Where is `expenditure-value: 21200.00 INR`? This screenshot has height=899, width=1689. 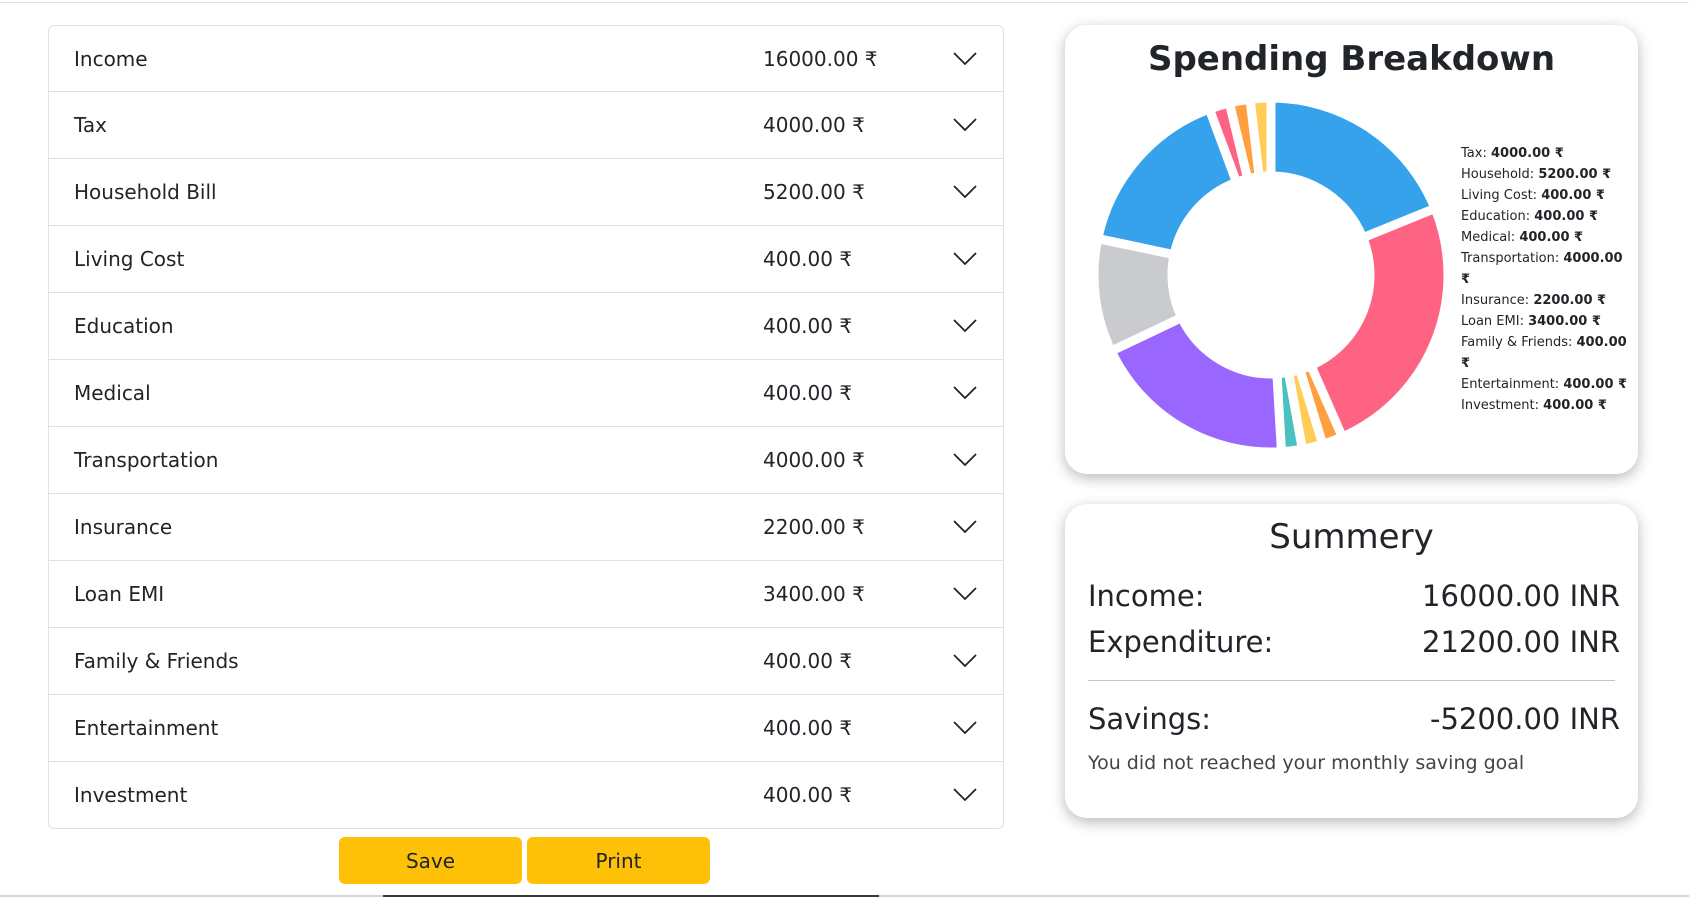 expenditure-value: 21200.00 INR is located at coordinates (1521, 642).